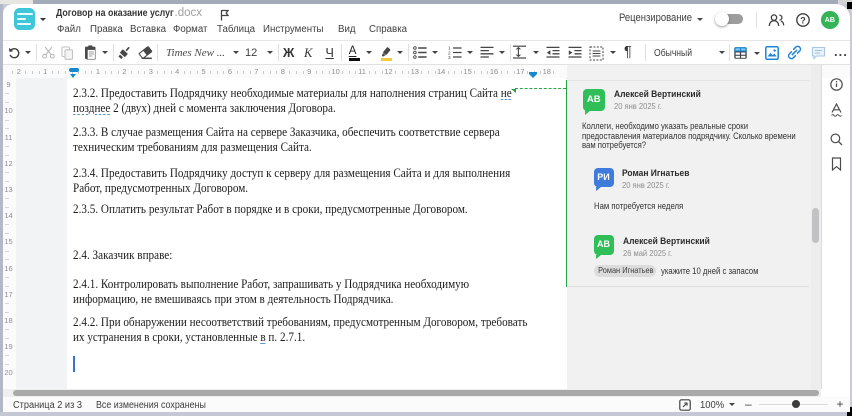 Image resolution: width=852 pixels, height=416 pixels. Describe the element at coordinates (449, 57) in the screenshot. I see `svg-text: 3` at that location.